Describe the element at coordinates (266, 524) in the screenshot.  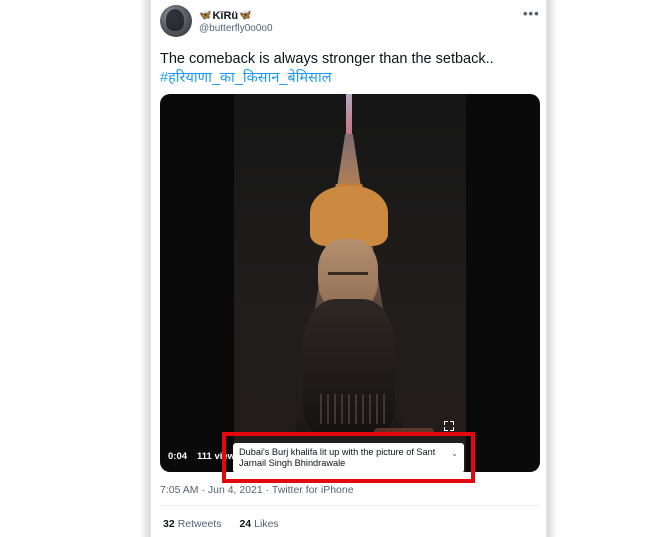
I see `likes-label: Likes` at that location.